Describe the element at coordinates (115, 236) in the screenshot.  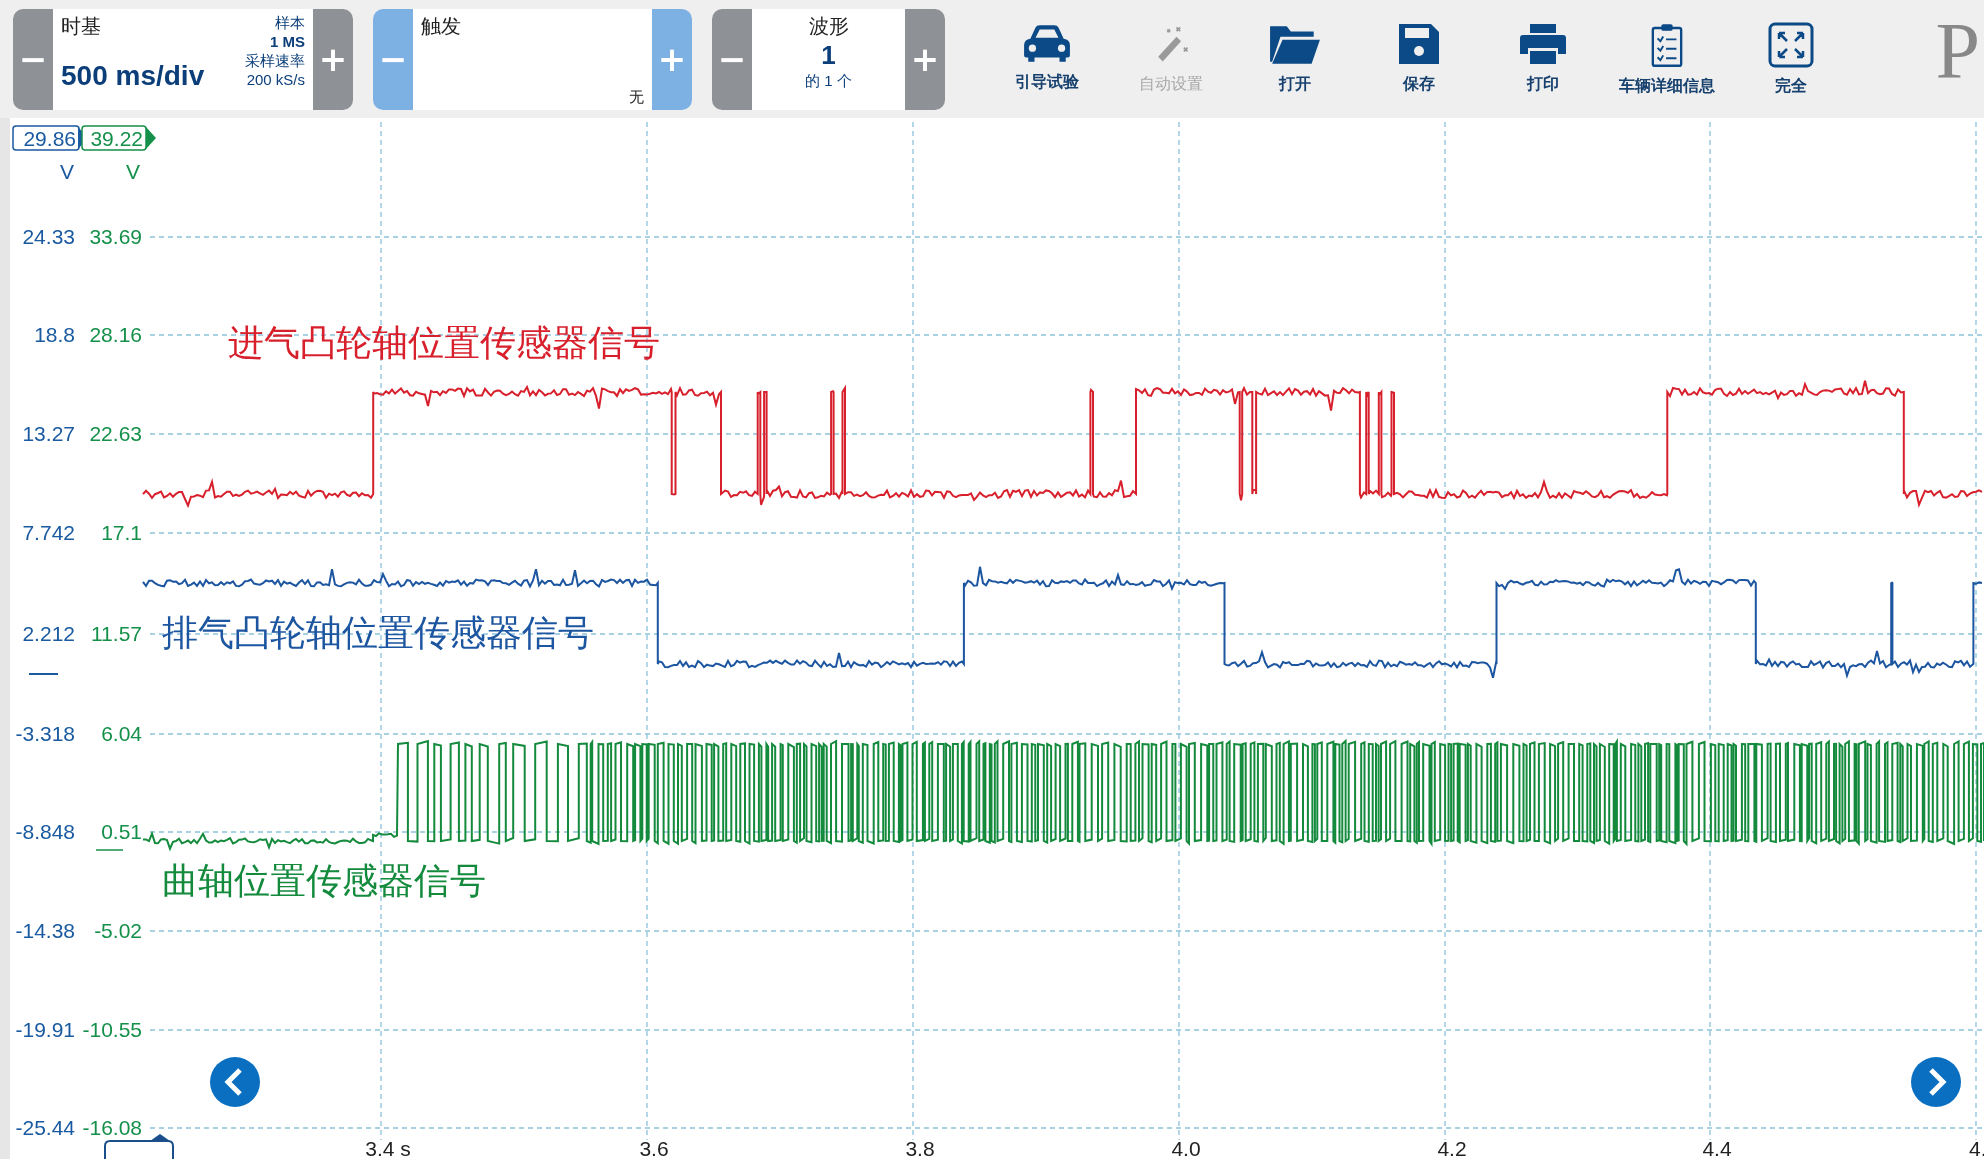
I see `axis-tick-label: 33.69` at that location.